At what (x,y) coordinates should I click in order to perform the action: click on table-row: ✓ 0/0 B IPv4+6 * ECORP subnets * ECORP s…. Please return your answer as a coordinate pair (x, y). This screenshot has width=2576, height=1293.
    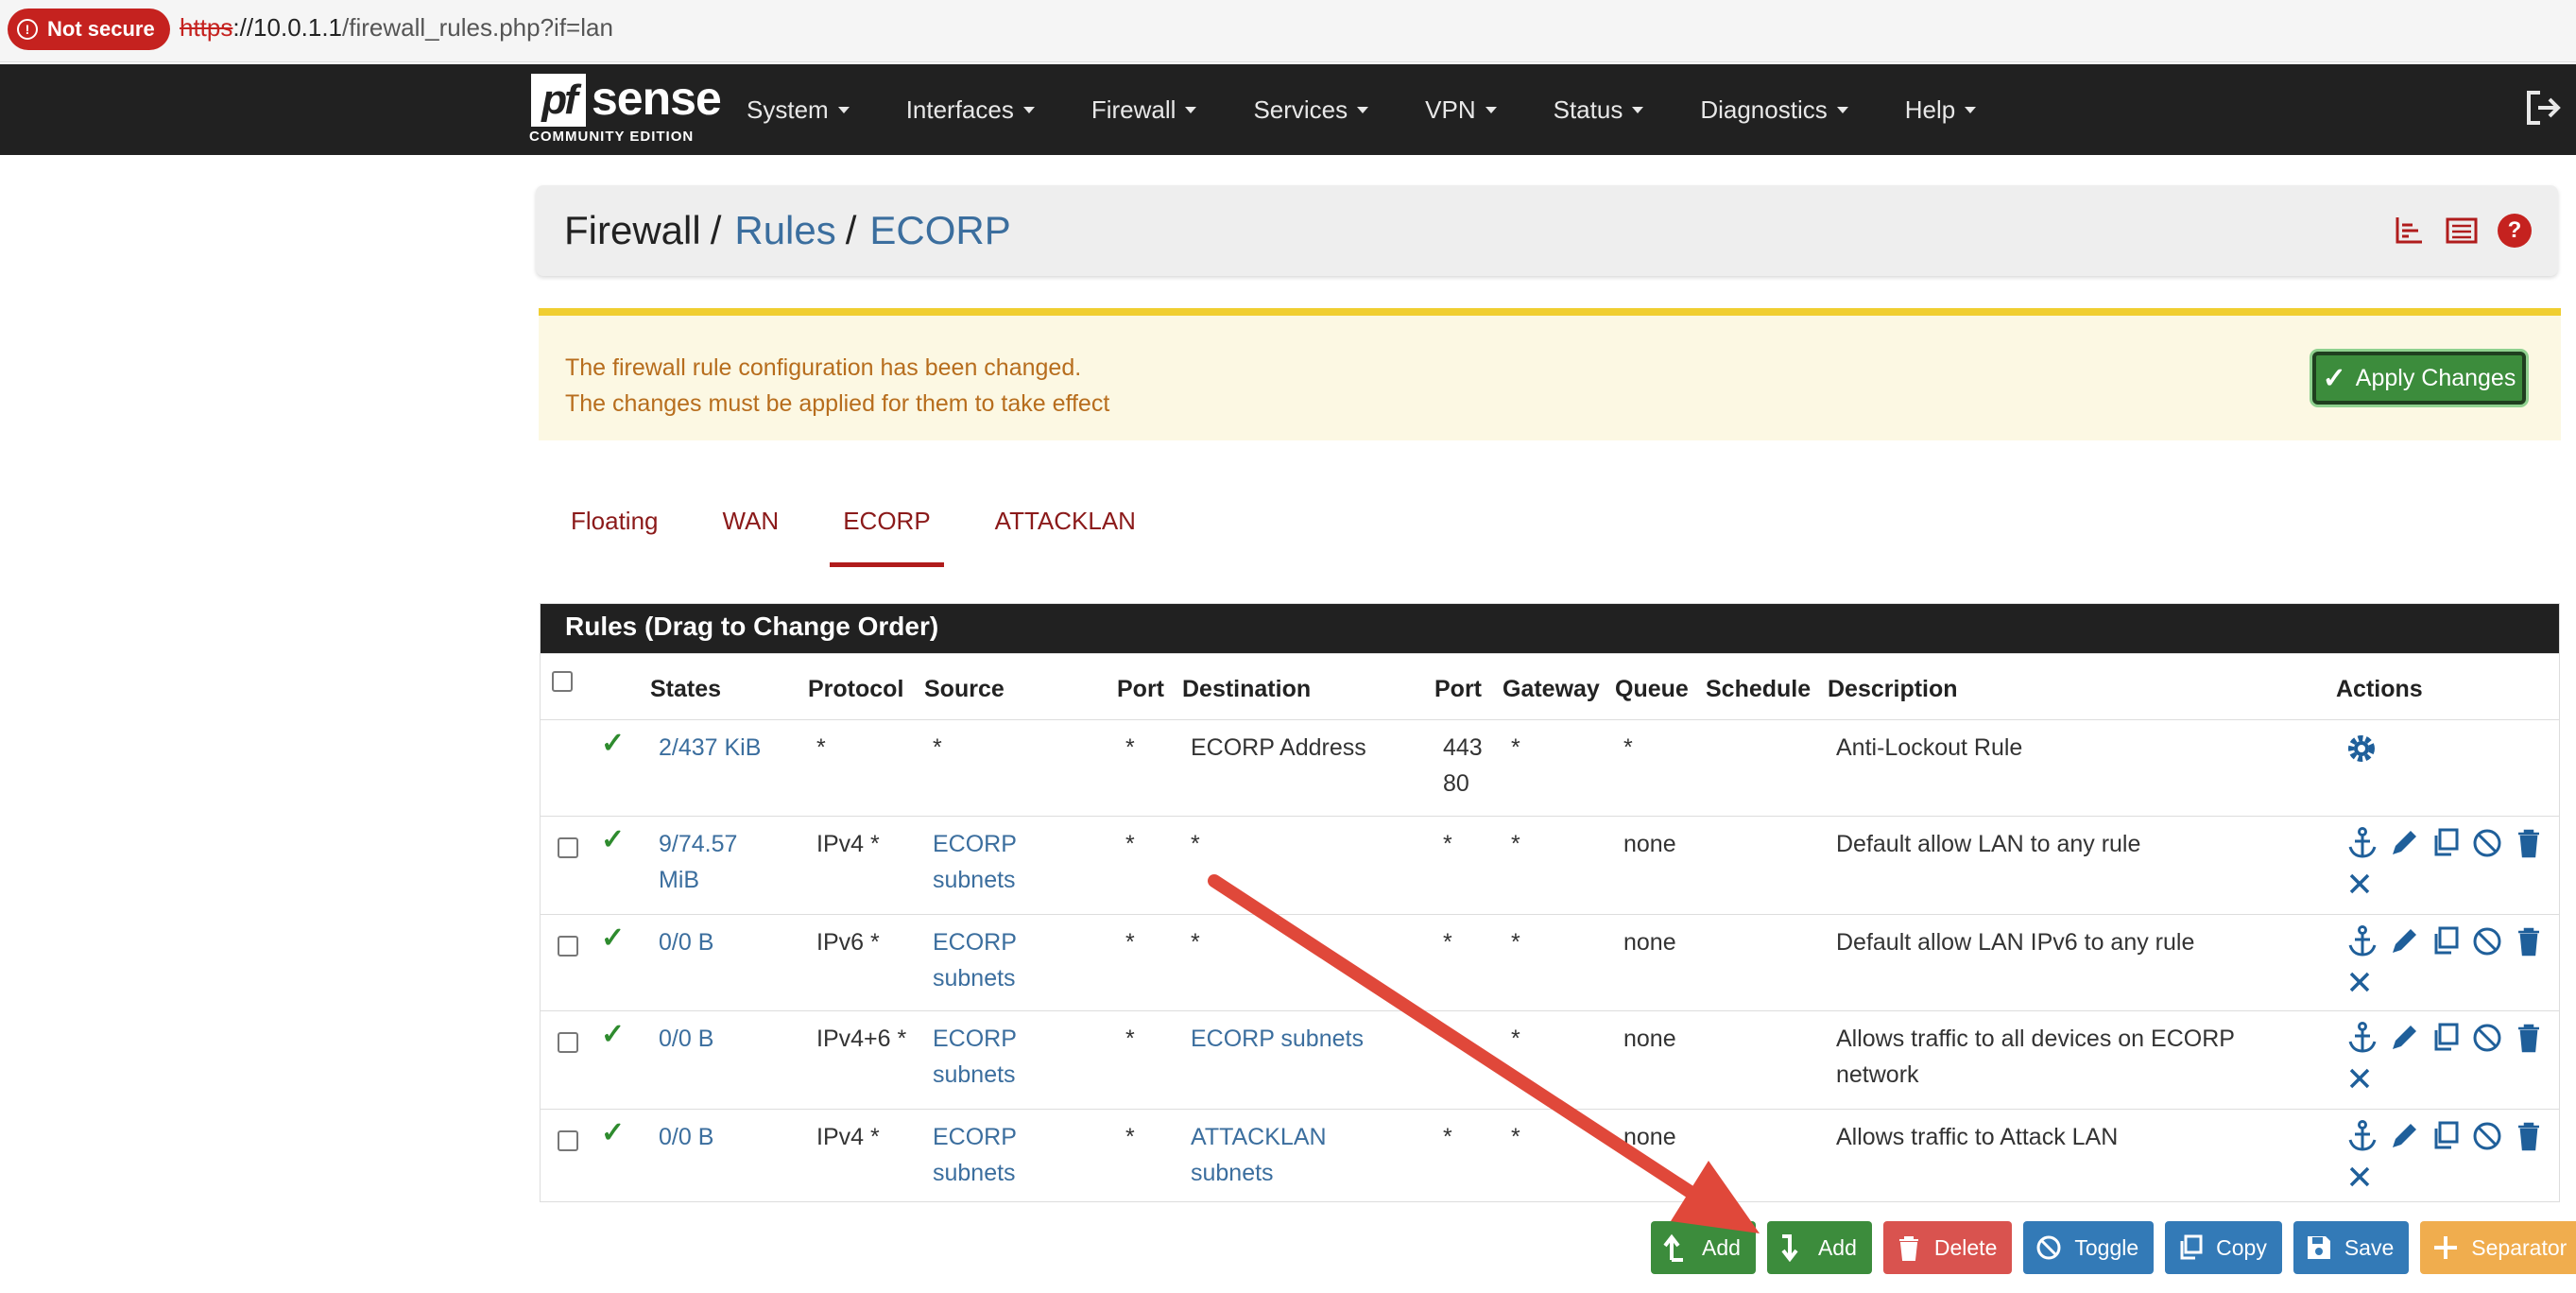
    Looking at the image, I should click on (1550, 1059).